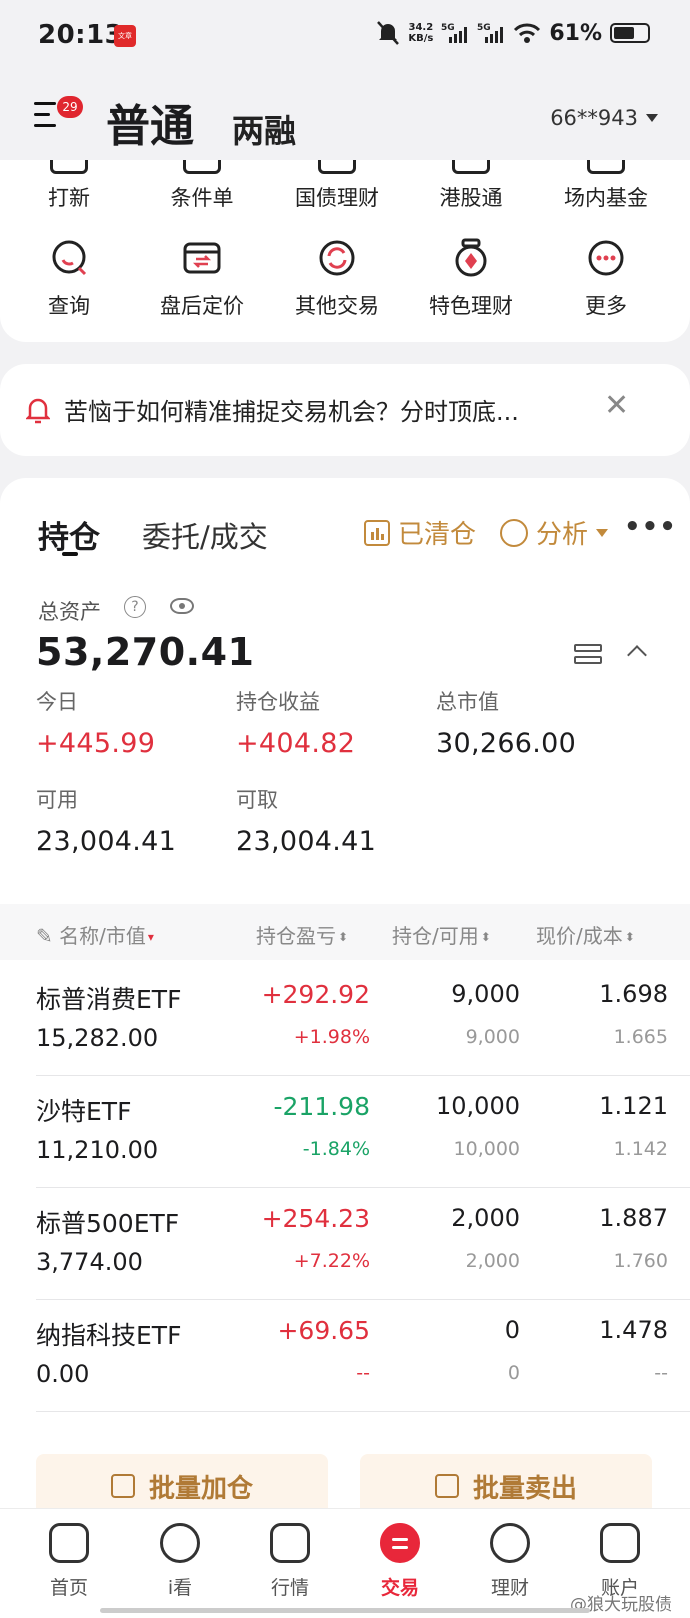 Image resolution: width=690 pixels, height=1618 pixels. What do you see at coordinates (377, 532) in the screenshot?
I see `chart-bars-icon` at bounding box center [377, 532].